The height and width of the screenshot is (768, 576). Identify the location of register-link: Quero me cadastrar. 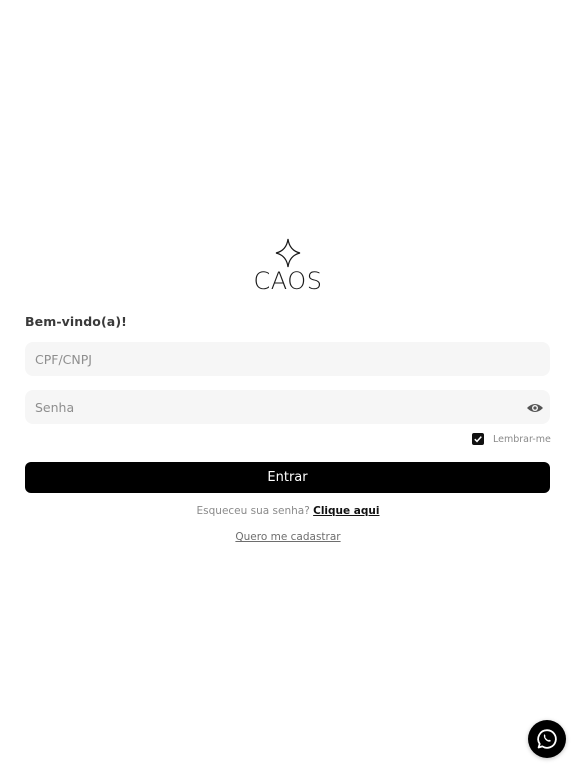
(287, 537).